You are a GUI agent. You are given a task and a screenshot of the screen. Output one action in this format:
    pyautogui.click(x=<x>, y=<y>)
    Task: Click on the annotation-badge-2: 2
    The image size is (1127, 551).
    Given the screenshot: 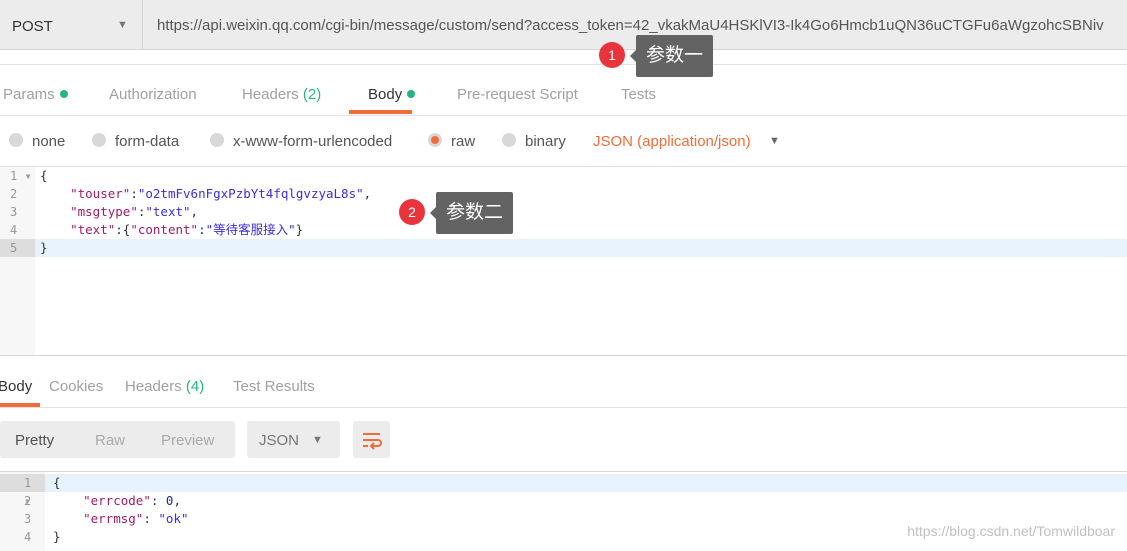 What is the action you would take?
    pyautogui.click(x=412, y=212)
    